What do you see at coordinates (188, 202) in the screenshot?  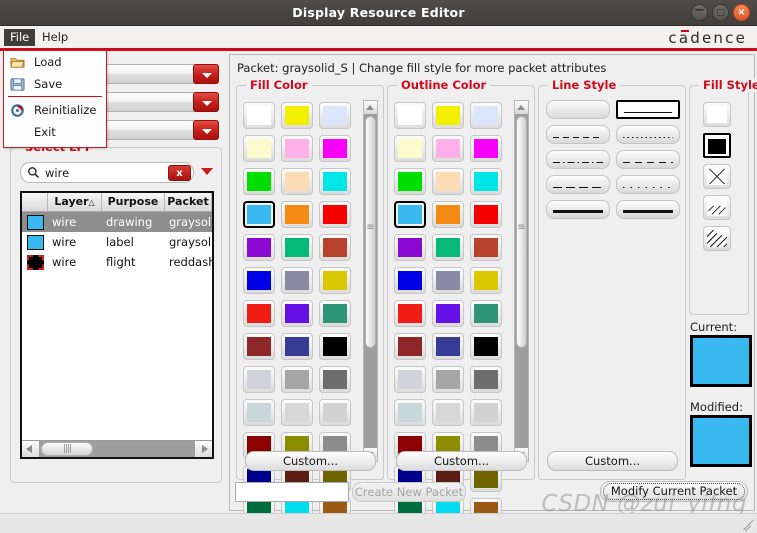 I see `table-header-packet: Packet` at bounding box center [188, 202].